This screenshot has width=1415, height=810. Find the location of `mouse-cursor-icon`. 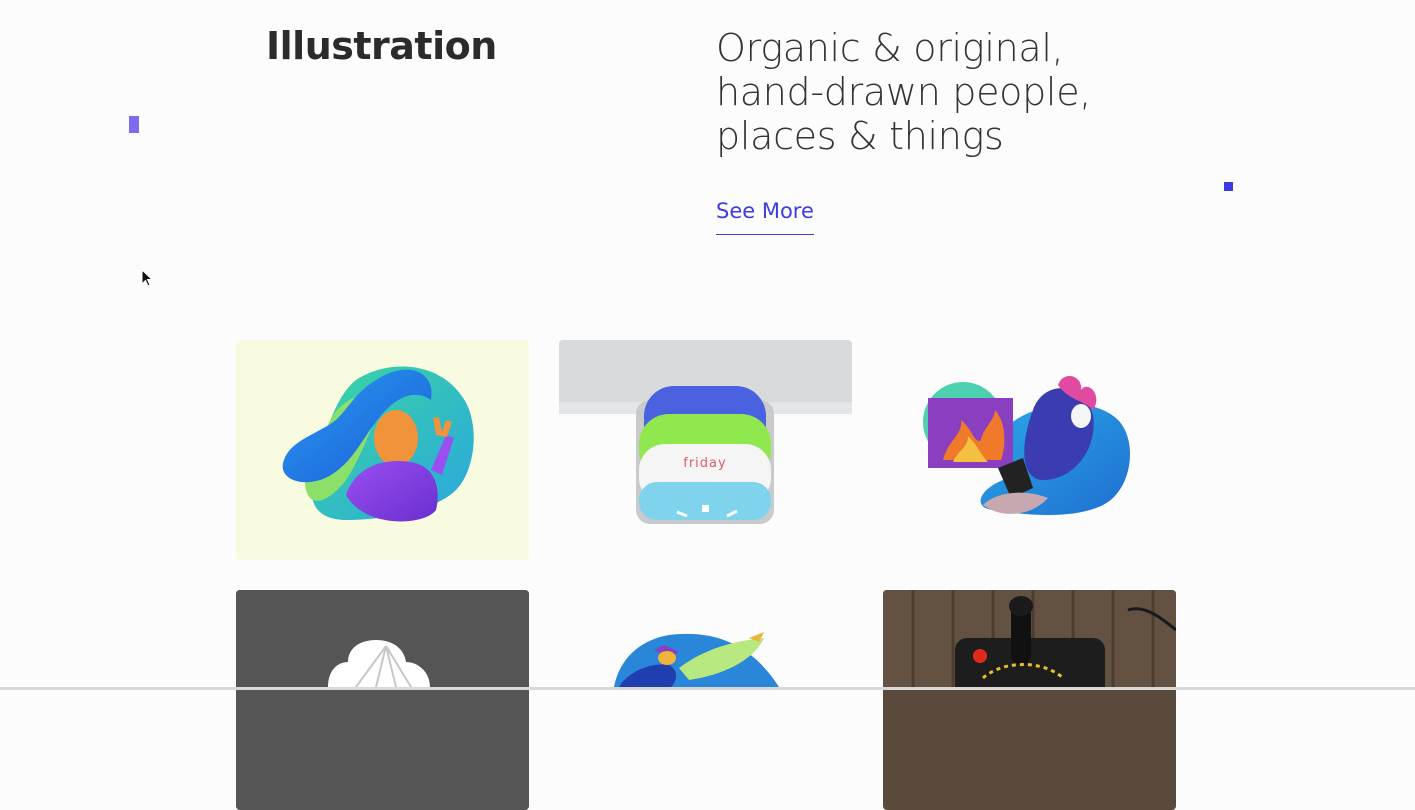

mouse-cursor-icon is located at coordinates (147, 278).